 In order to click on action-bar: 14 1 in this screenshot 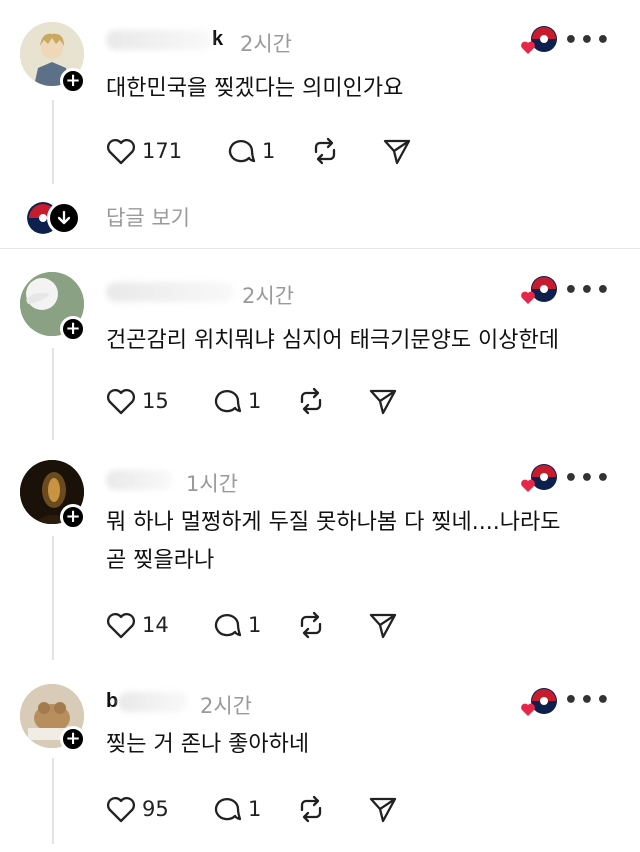, I will do `click(252, 625)`.